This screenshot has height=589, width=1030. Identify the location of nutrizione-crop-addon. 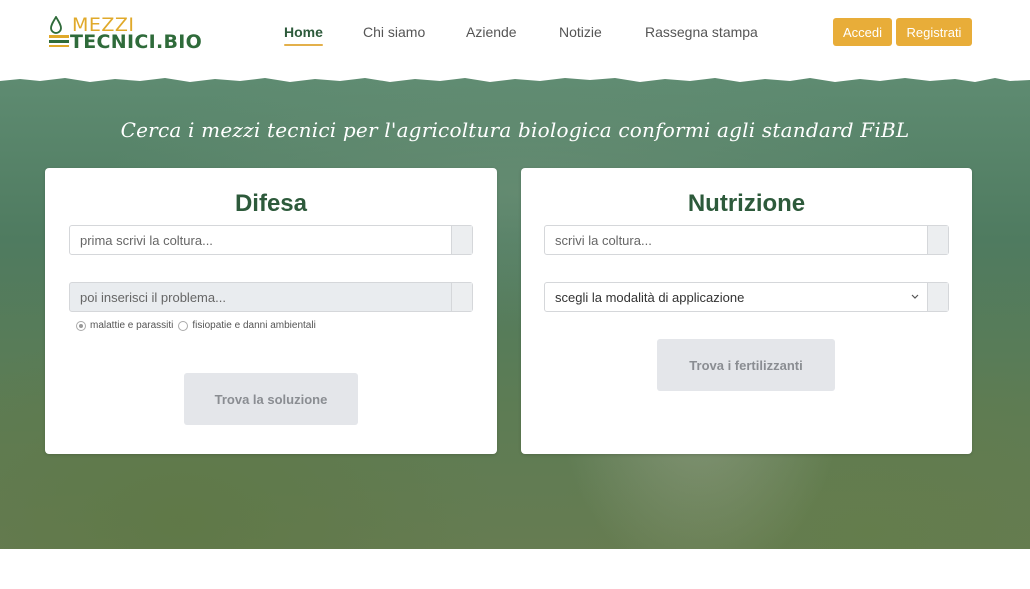
(937, 240).